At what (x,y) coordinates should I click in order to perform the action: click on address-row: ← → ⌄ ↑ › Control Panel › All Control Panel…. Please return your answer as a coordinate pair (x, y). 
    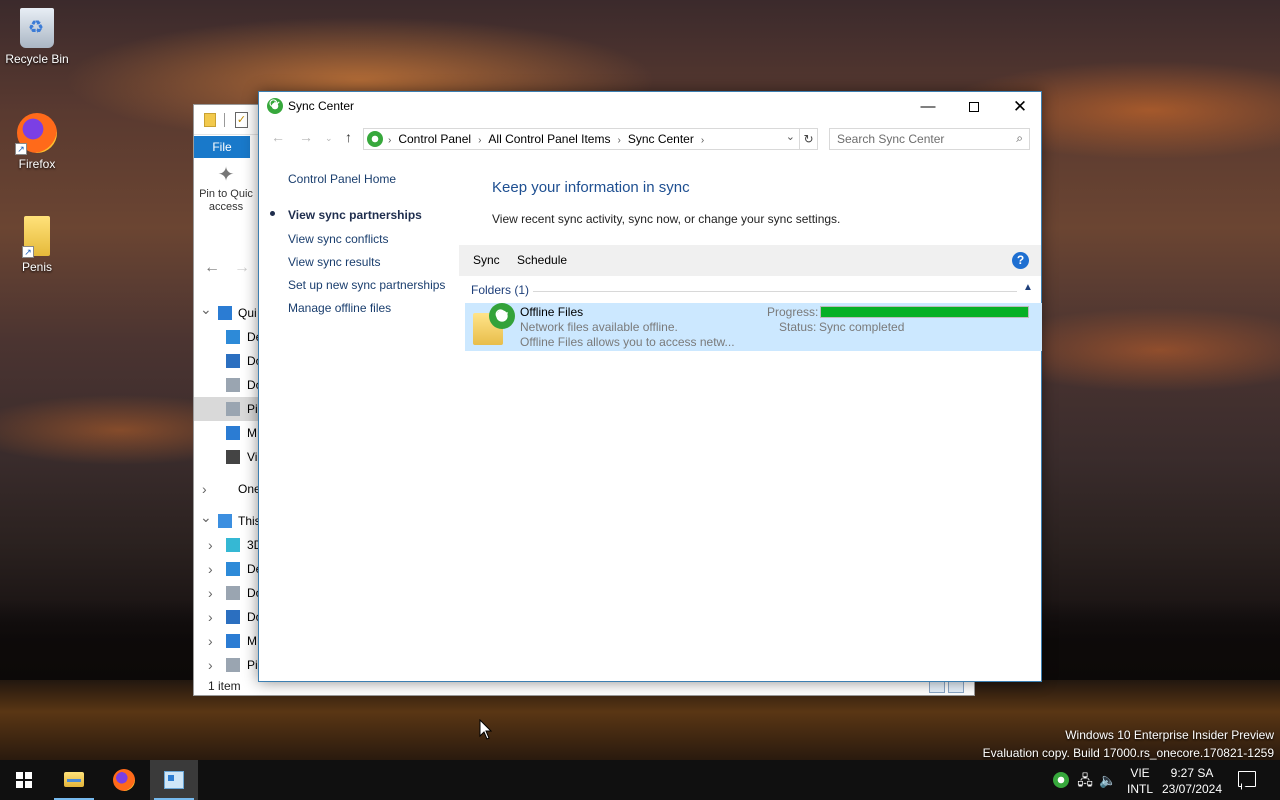
    Looking at the image, I should click on (650, 138).